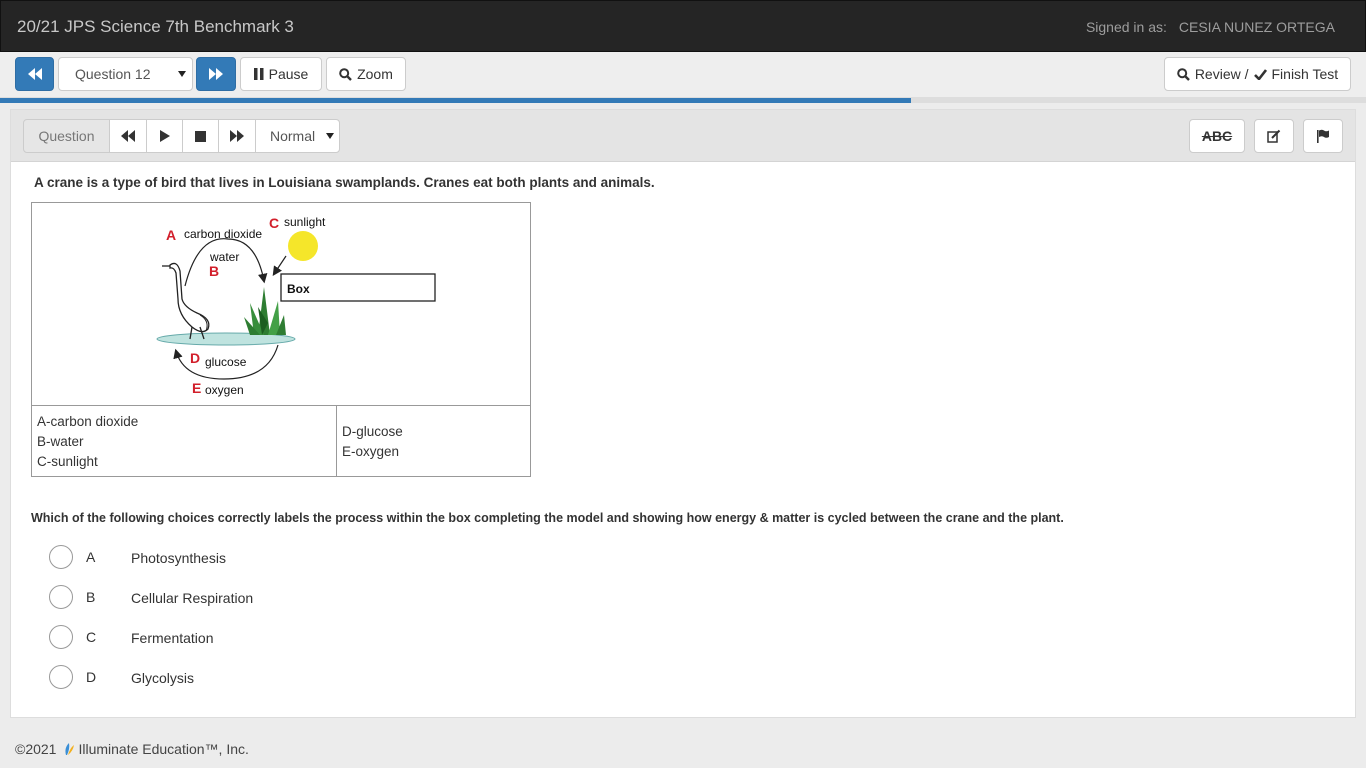 Image resolution: width=1366 pixels, height=768 pixels. Describe the element at coordinates (163, 678) in the screenshot. I see `choice-text: Glycolysis` at that location.